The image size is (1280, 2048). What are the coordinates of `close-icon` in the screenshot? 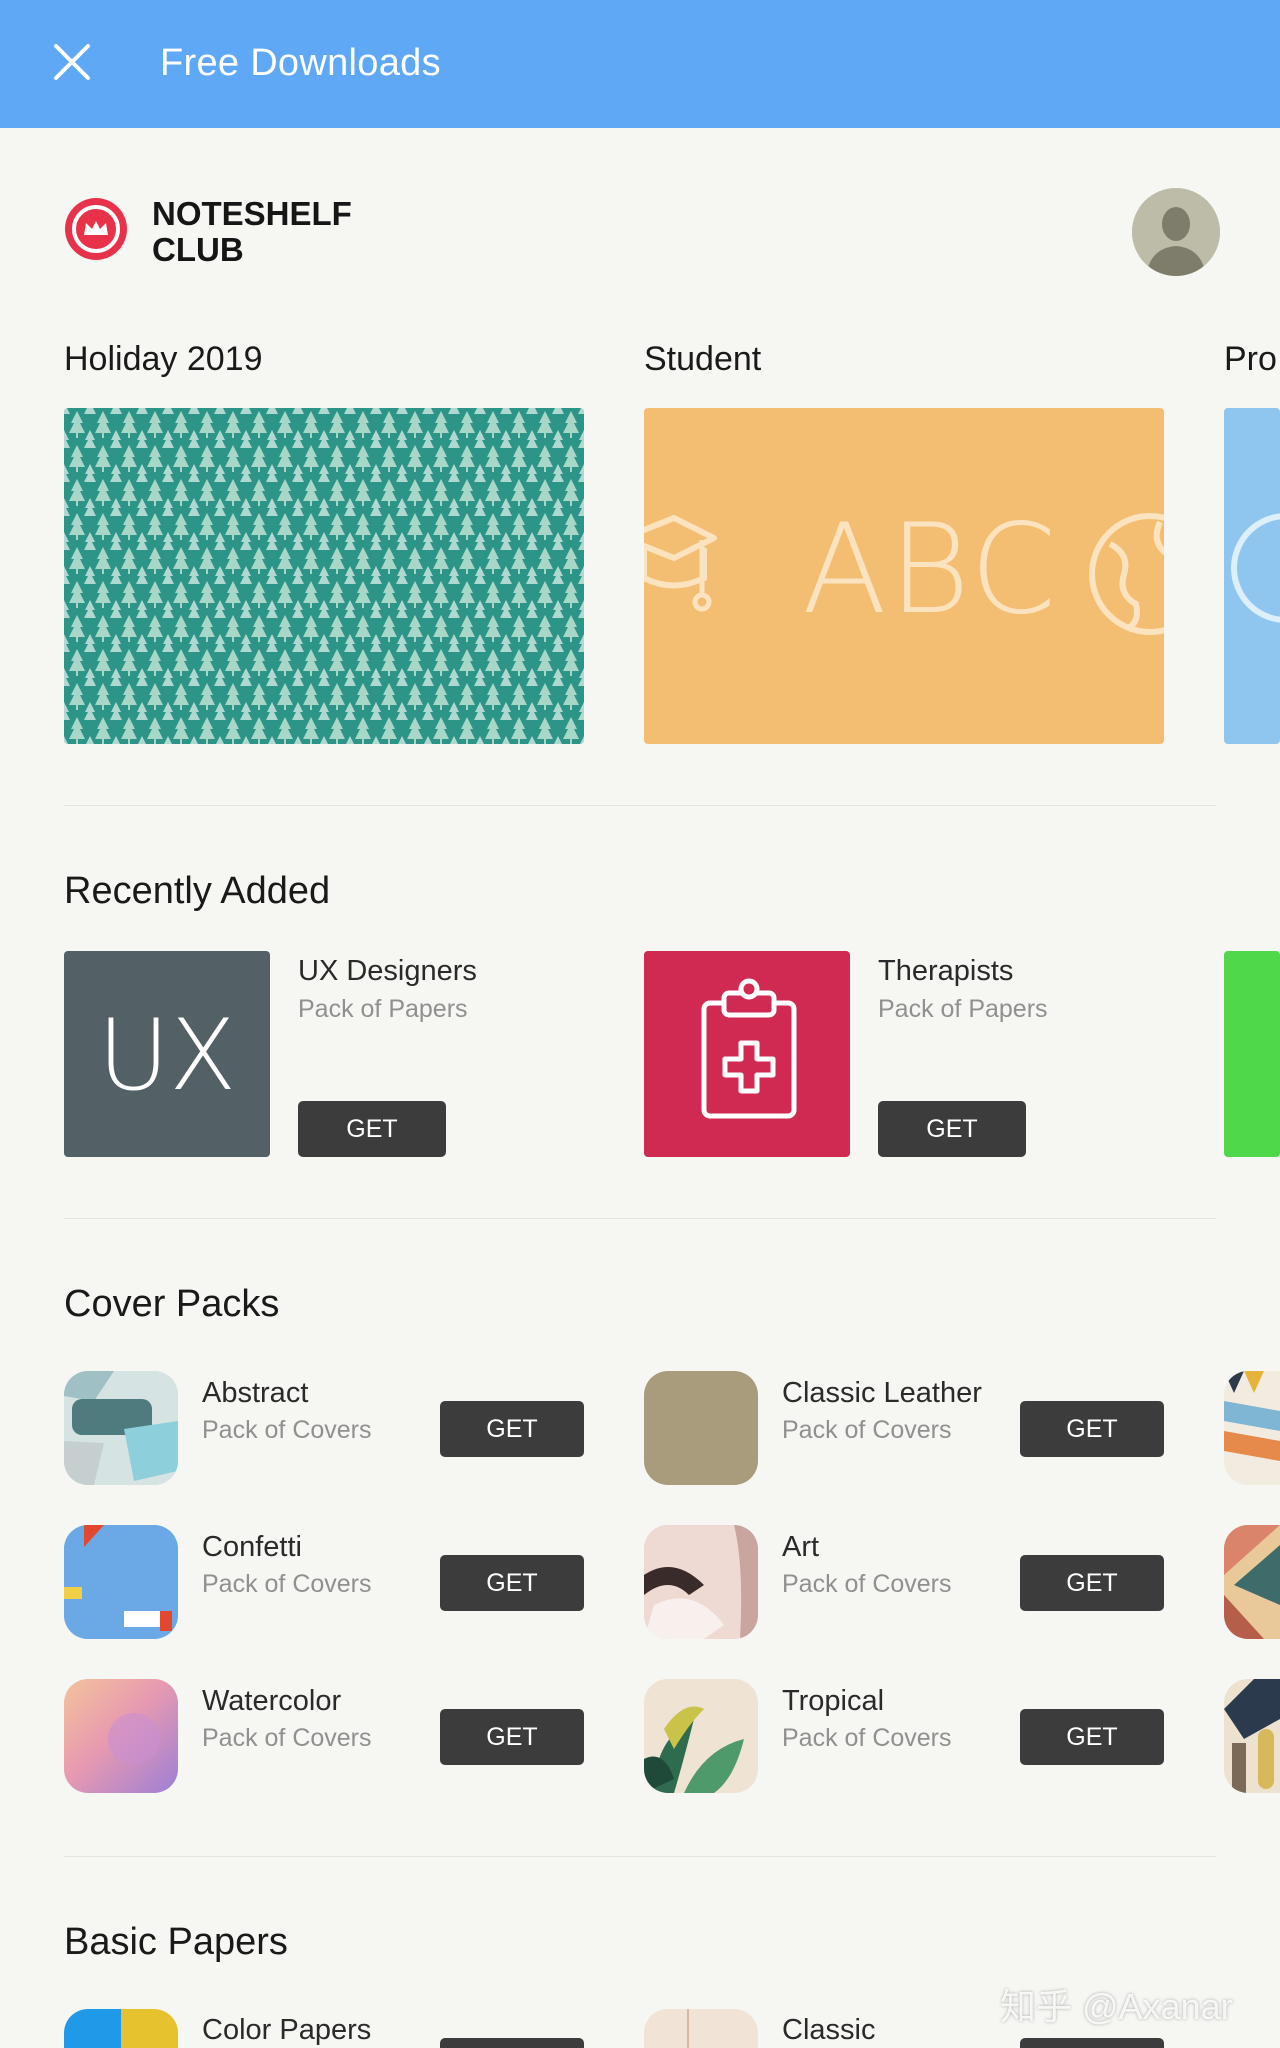 It's located at (72, 62).